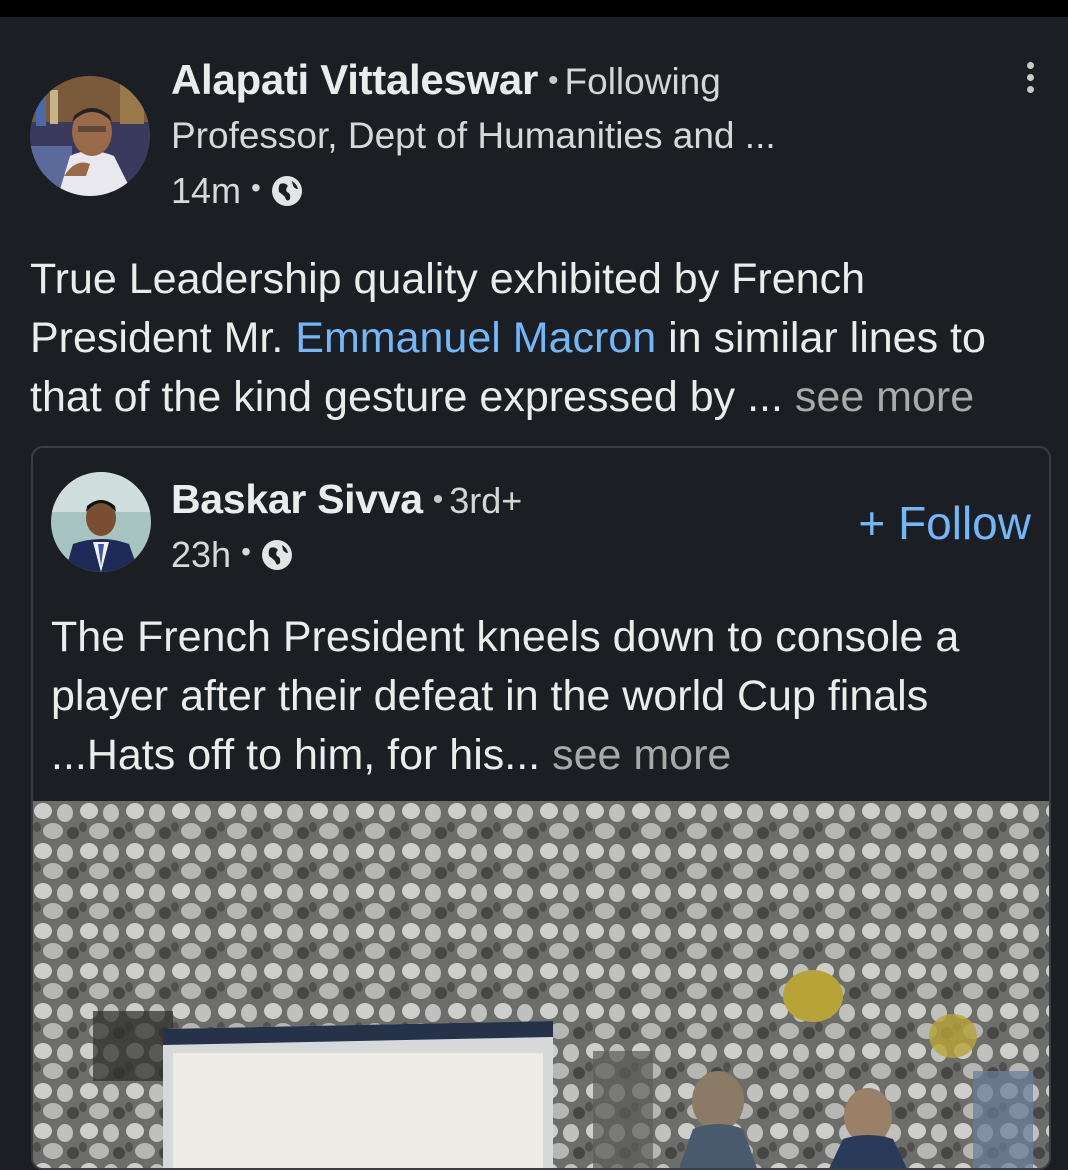  I want to click on shared-post-time: 23h, so click(201, 554).